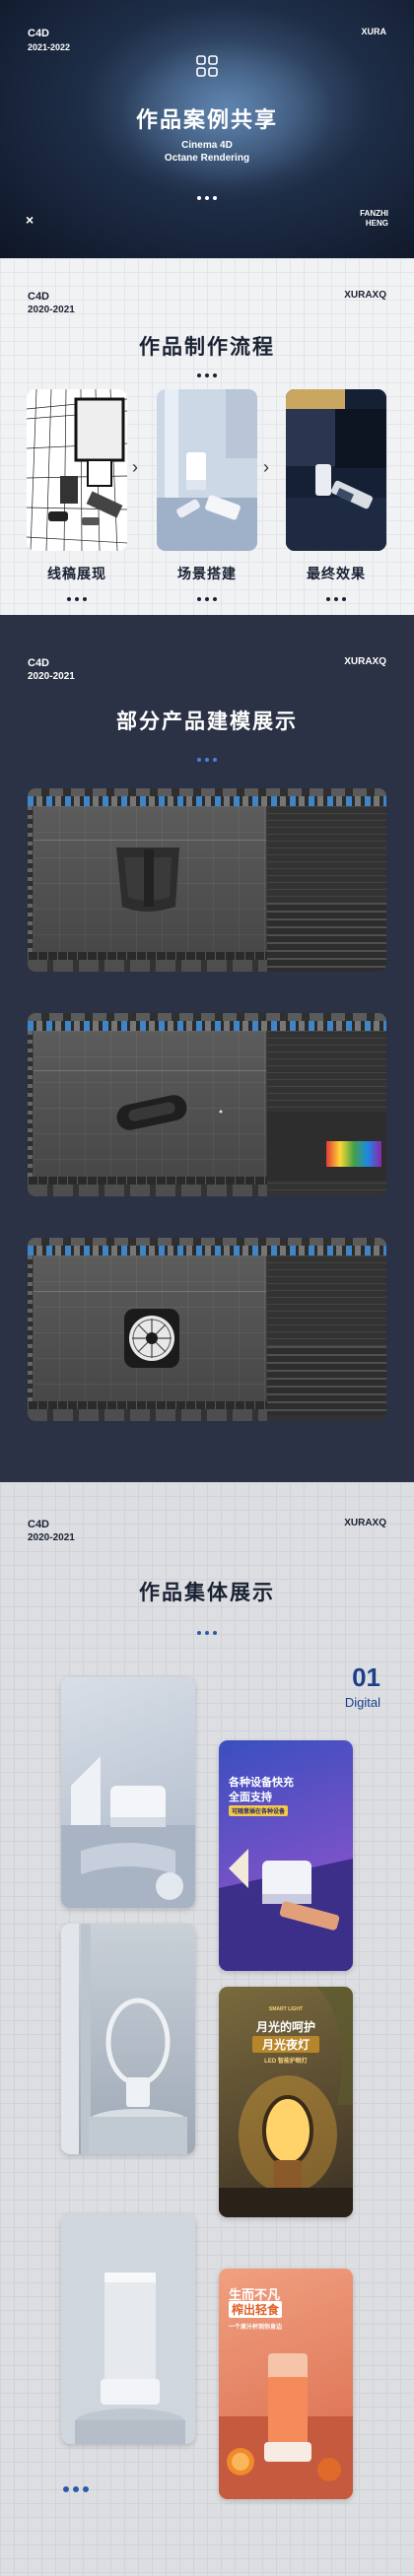 This screenshot has width=414, height=2576. I want to click on models-years: 2020-2021, so click(51, 676).